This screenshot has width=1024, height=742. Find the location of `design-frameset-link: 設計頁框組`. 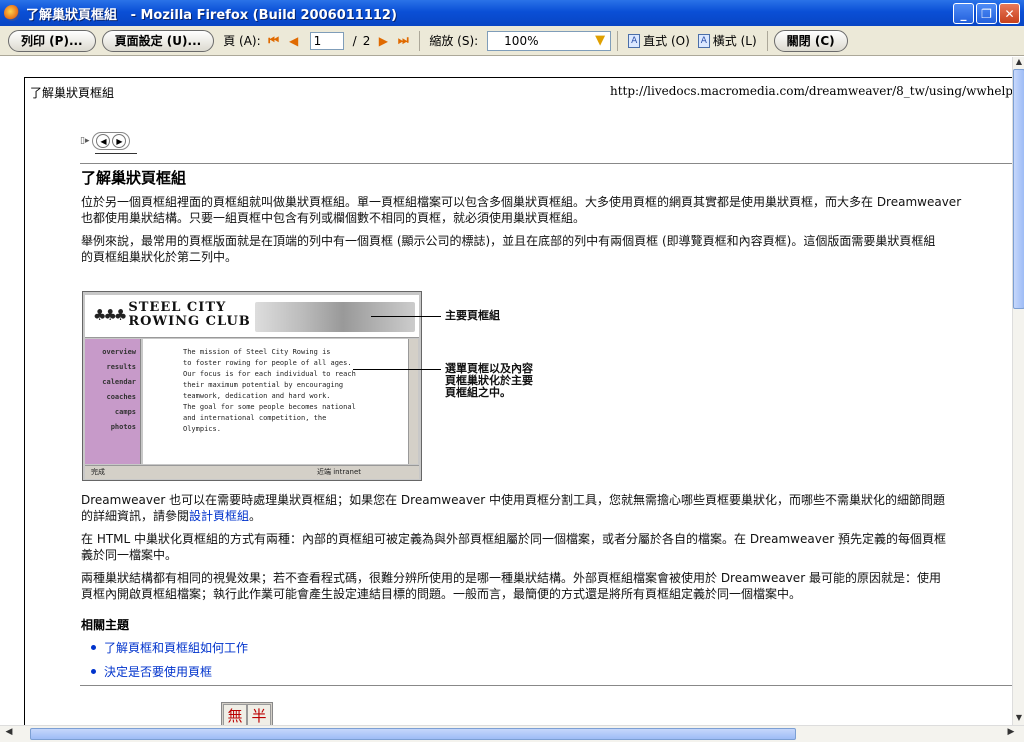

design-frameset-link: 設計頁框組 is located at coordinates (219, 516).